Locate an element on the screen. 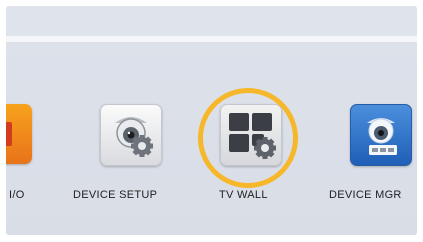 Image resolution: width=423 pixels, height=242 pixels. camera-manager-icon is located at coordinates (382, 136).